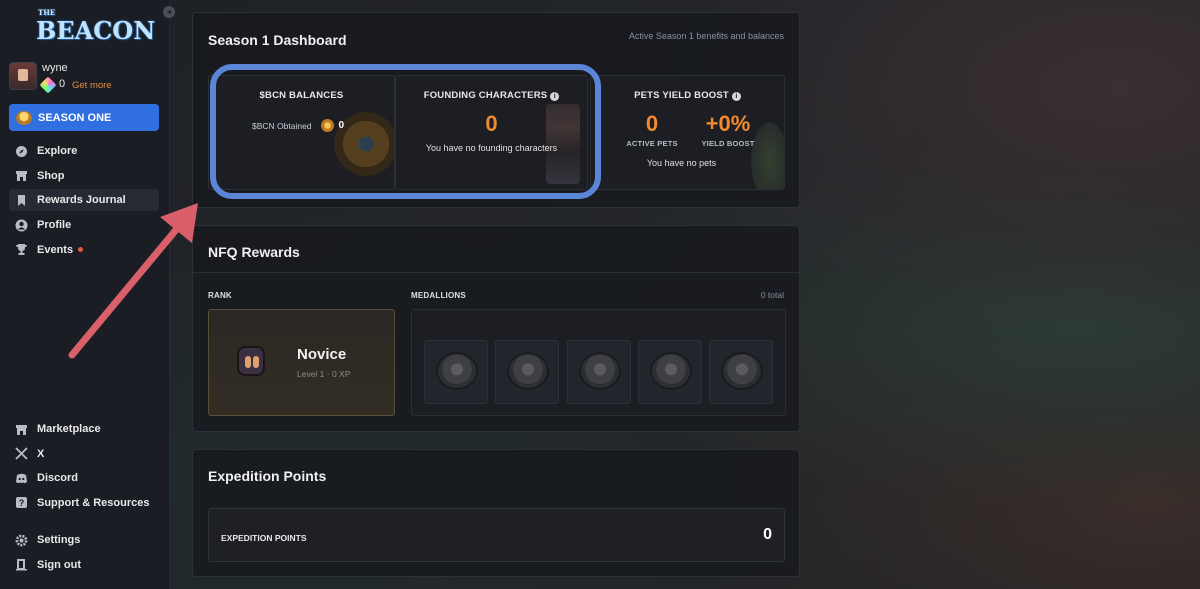 This screenshot has height=589, width=1200. Describe the element at coordinates (21, 453) in the screenshot. I see `x-icon` at that location.